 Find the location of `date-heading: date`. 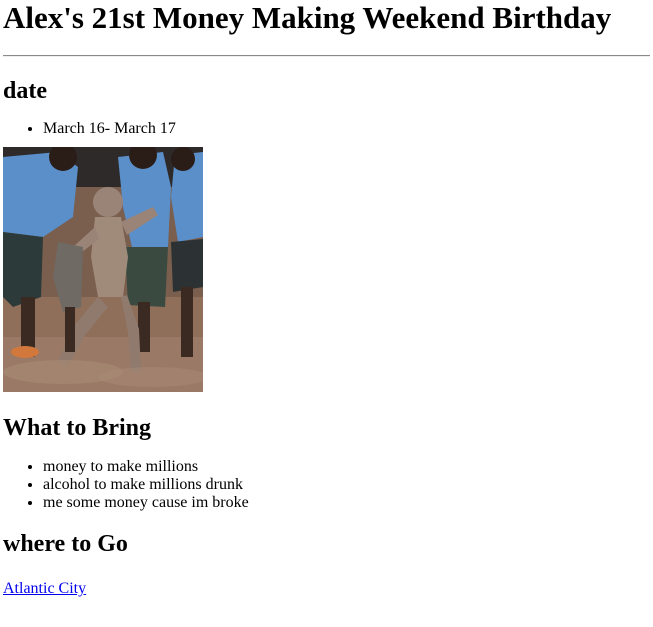

date-heading: date is located at coordinates (25, 91).